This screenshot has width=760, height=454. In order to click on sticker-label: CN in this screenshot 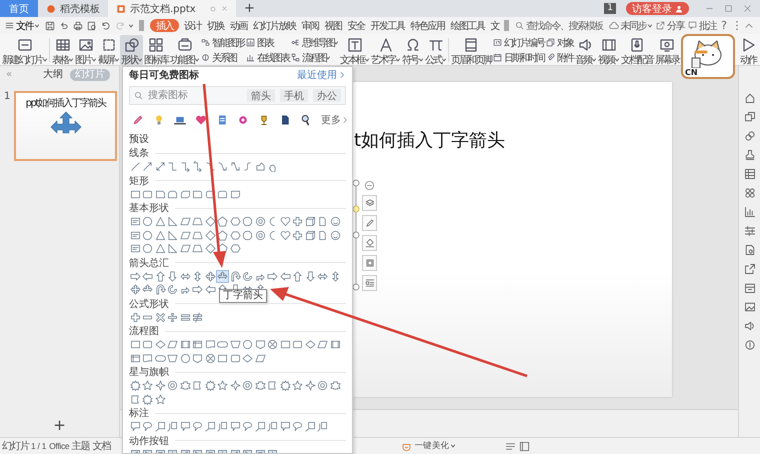, I will do `click(691, 72)`.